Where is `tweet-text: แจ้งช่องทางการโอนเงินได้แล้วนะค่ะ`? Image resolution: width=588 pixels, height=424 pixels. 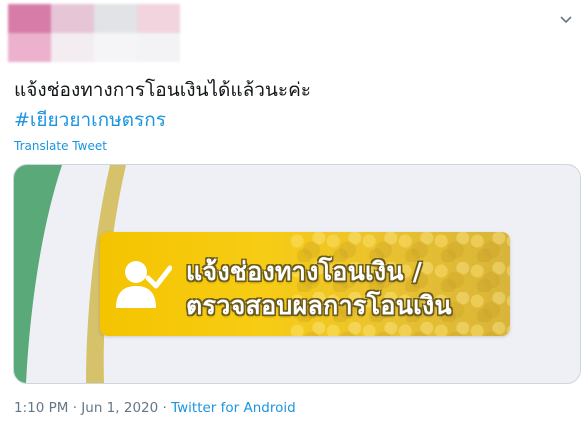
tweet-text: แจ้งช่องทางการโอนเงินได้แล้วนะค่ะ is located at coordinates (163, 90).